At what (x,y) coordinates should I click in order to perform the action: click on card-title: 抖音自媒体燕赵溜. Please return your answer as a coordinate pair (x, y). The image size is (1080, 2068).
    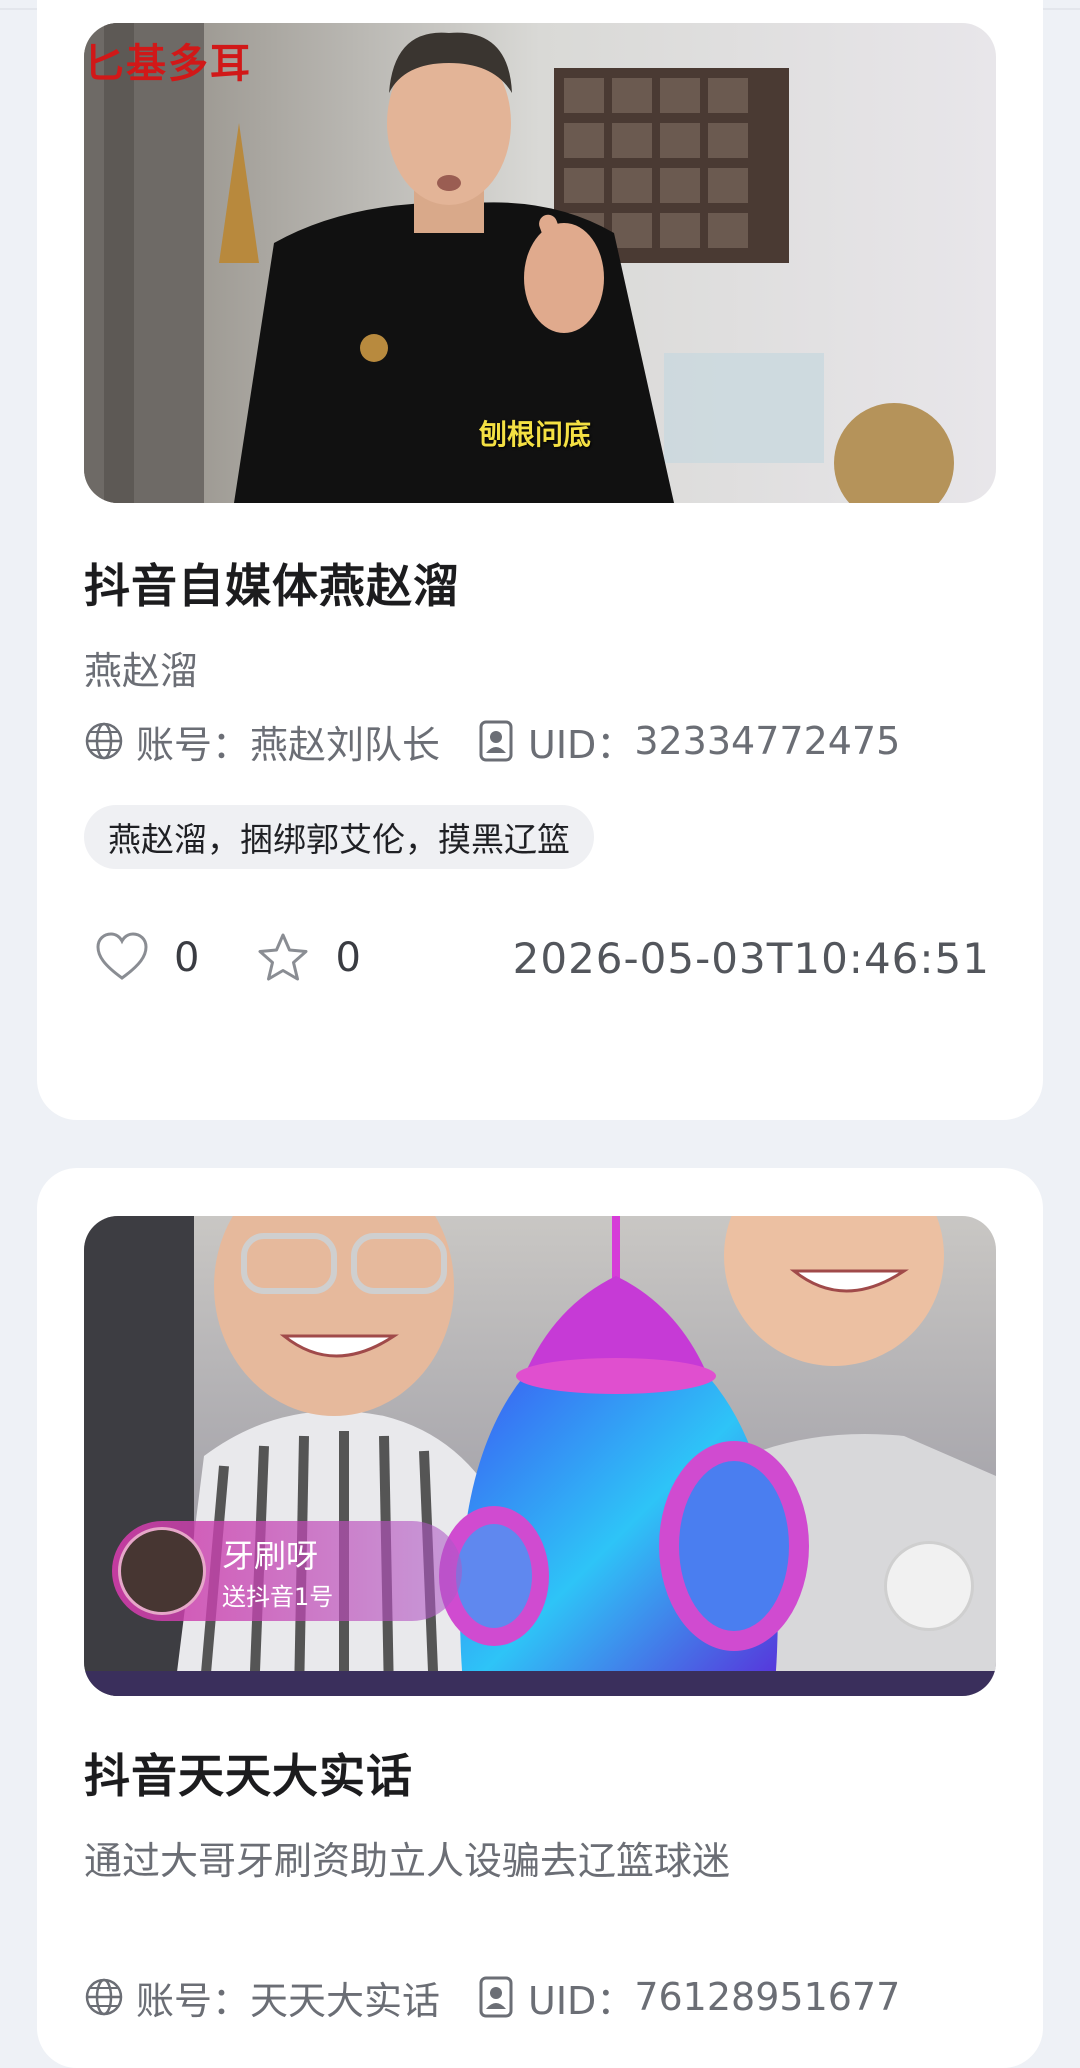
    Looking at the image, I should click on (272, 583).